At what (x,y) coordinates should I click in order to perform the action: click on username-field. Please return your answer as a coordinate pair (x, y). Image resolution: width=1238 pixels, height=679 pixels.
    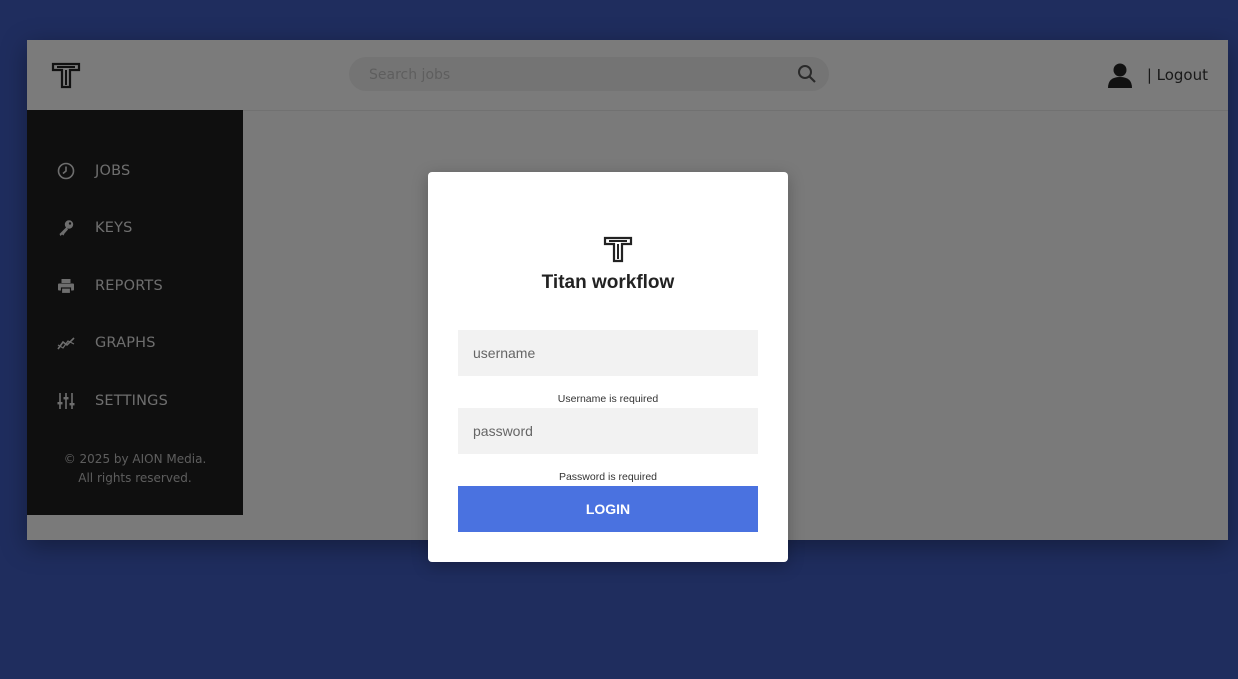
    Looking at the image, I should click on (608, 353).